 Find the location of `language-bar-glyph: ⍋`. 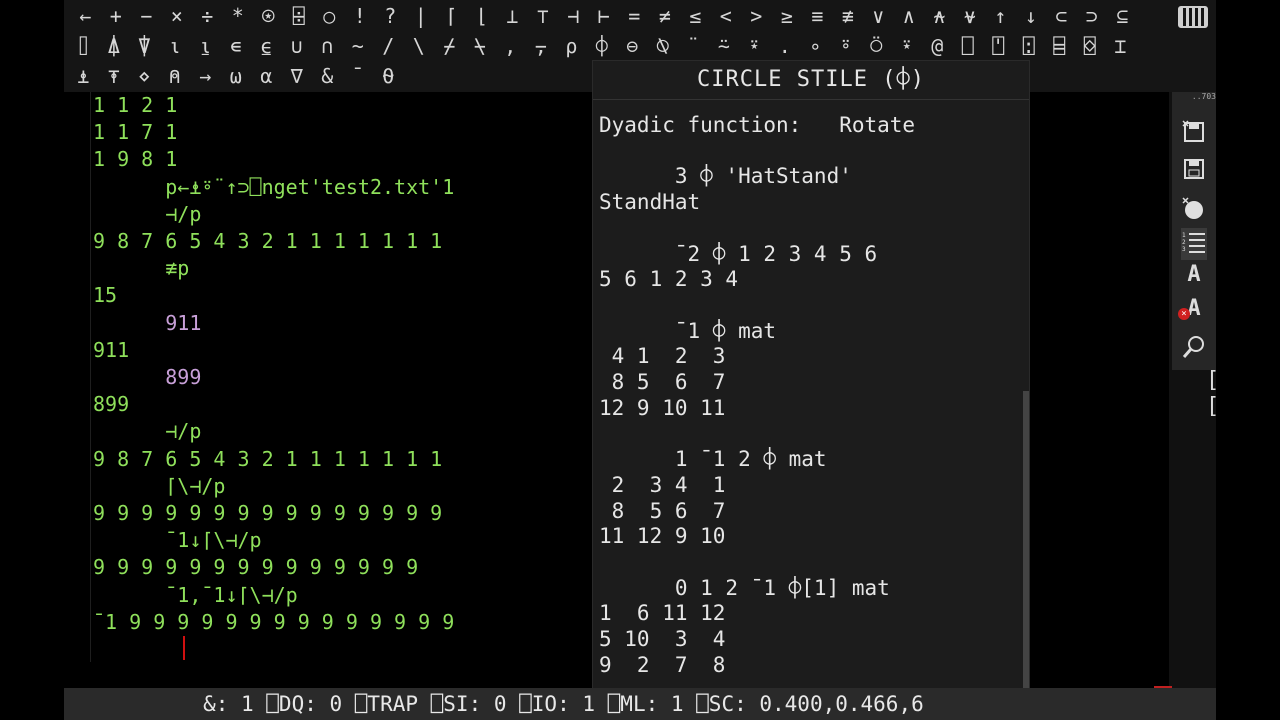

language-bar-glyph: ⍋ is located at coordinates (114, 46).